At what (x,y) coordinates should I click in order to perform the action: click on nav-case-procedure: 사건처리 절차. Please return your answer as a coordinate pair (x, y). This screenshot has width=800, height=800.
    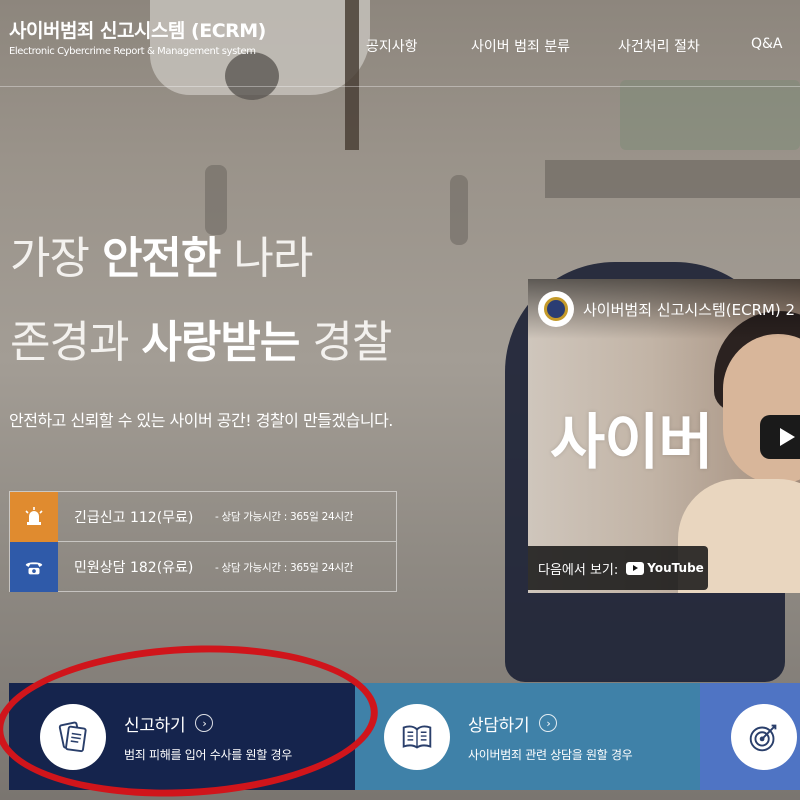
    Looking at the image, I should click on (659, 46).